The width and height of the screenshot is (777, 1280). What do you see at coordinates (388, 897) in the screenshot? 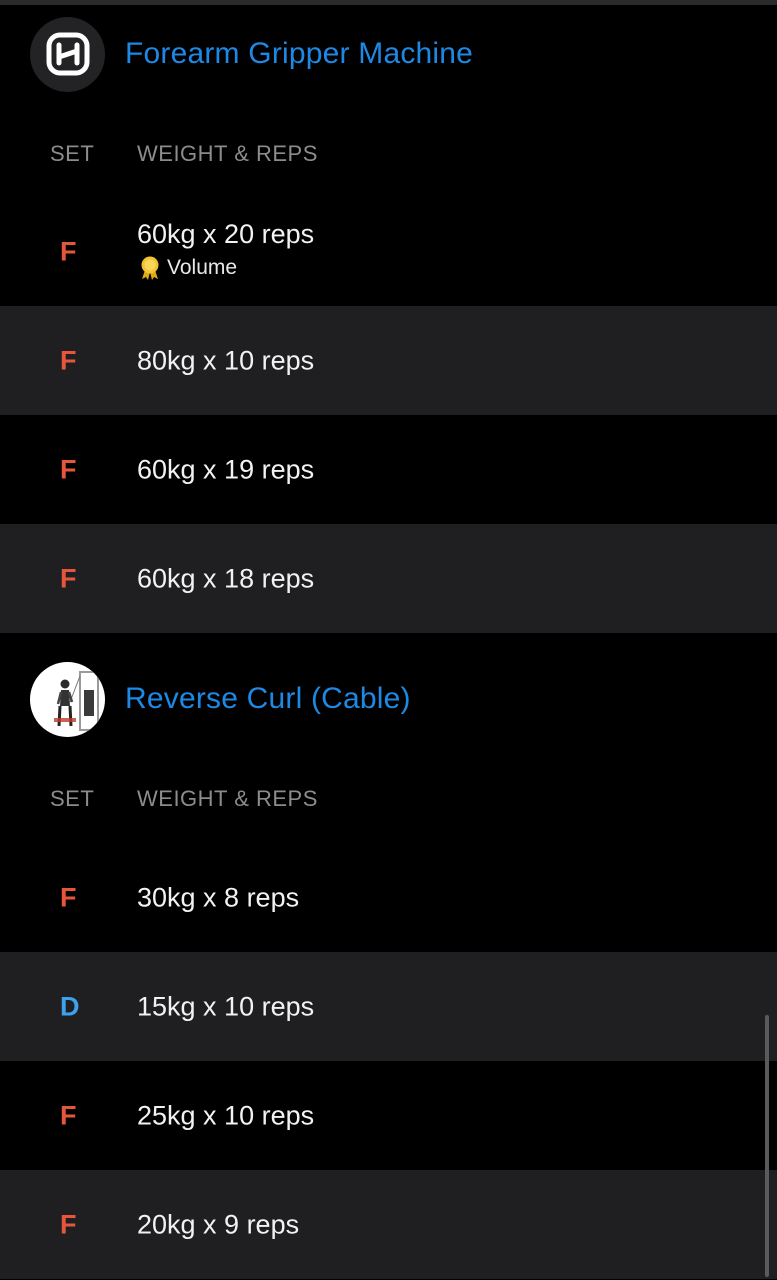
I see `set-row: F 30kg x 8 reps` at bounding box center [388, 897].